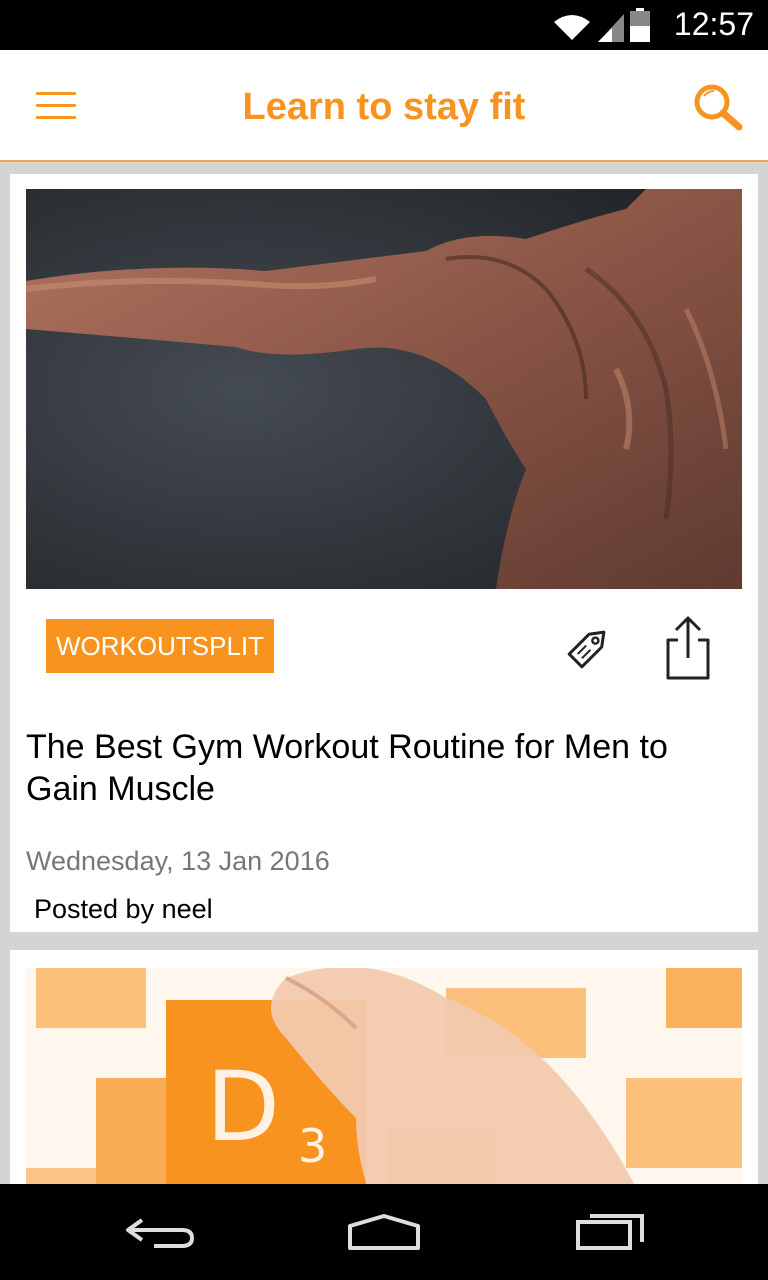  I want to click on tag-icon, so click(589, 647).